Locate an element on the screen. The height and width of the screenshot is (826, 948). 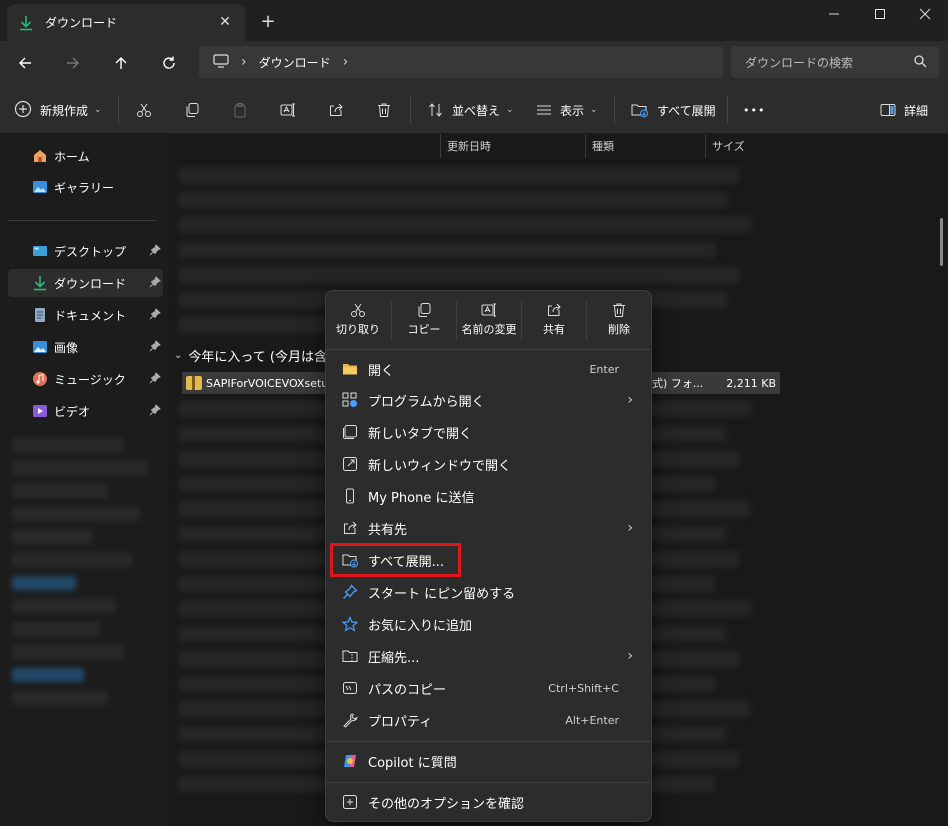
sidebar-item-downloads: ダウンロード is located at coordinates (85, 283).